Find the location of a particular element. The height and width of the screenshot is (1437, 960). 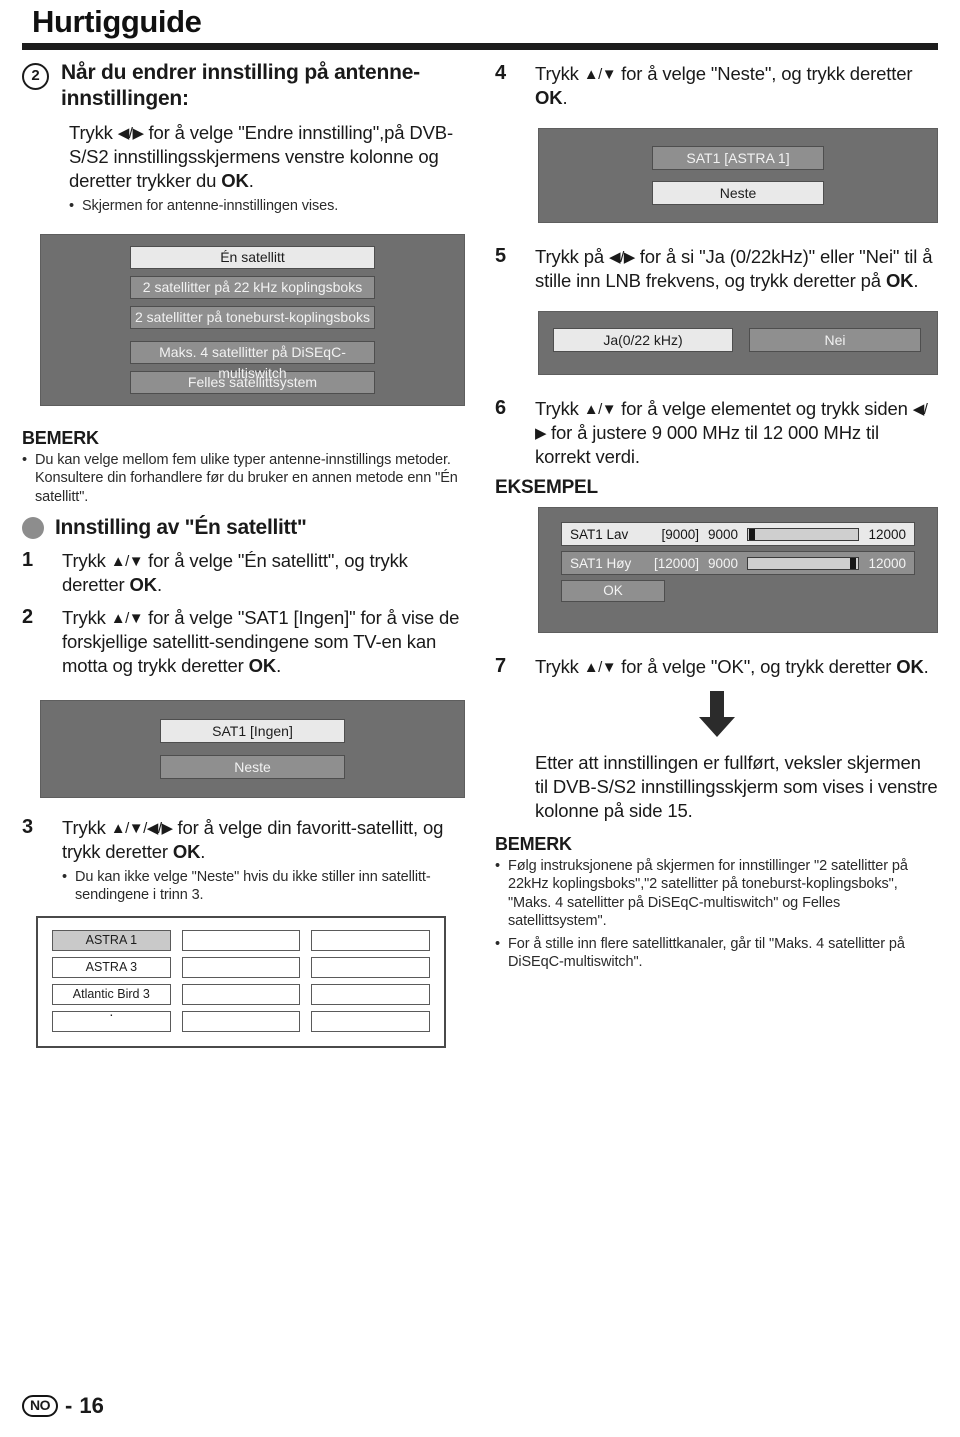

satellite-cell-astra-1: ASTRA 1 is located at coordinates (111, 940).